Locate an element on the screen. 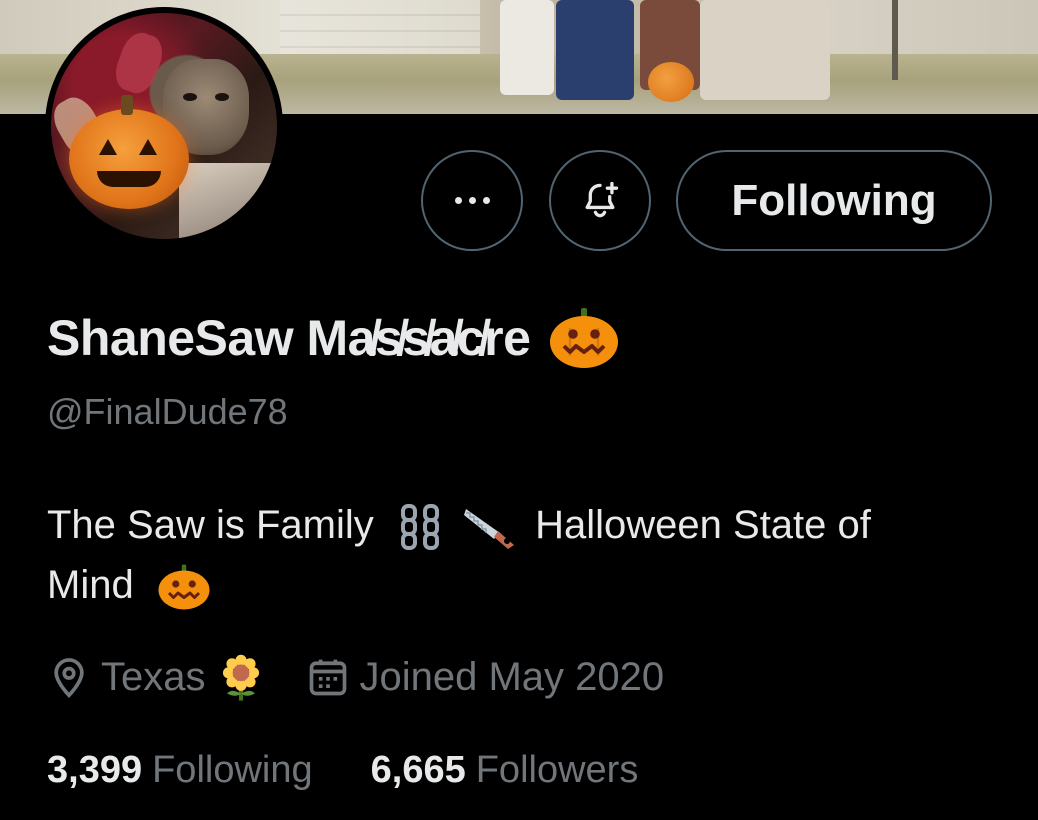 The height and width of the screenshot is (820, 1038). following-count-link: 3,399 Following is located at coordinates (180, 770).